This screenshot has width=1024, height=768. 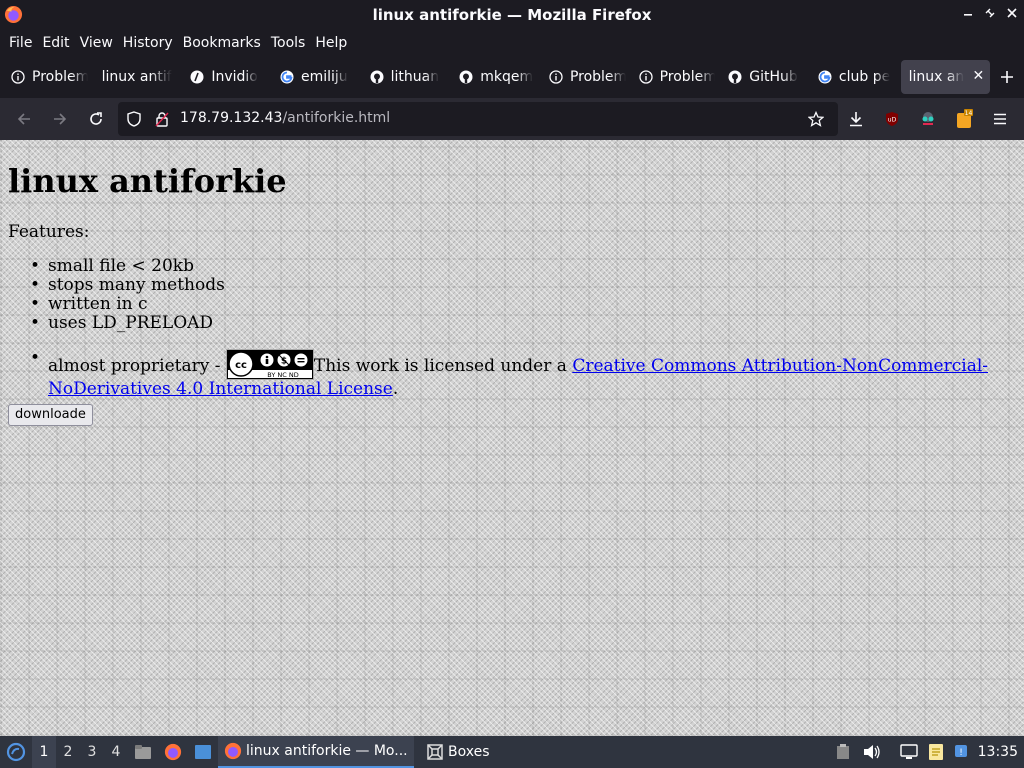 What do you see at coordinates (928, 119) in the screenshot?
I see `privacy-extension-button` at bounding box center [928, 119].